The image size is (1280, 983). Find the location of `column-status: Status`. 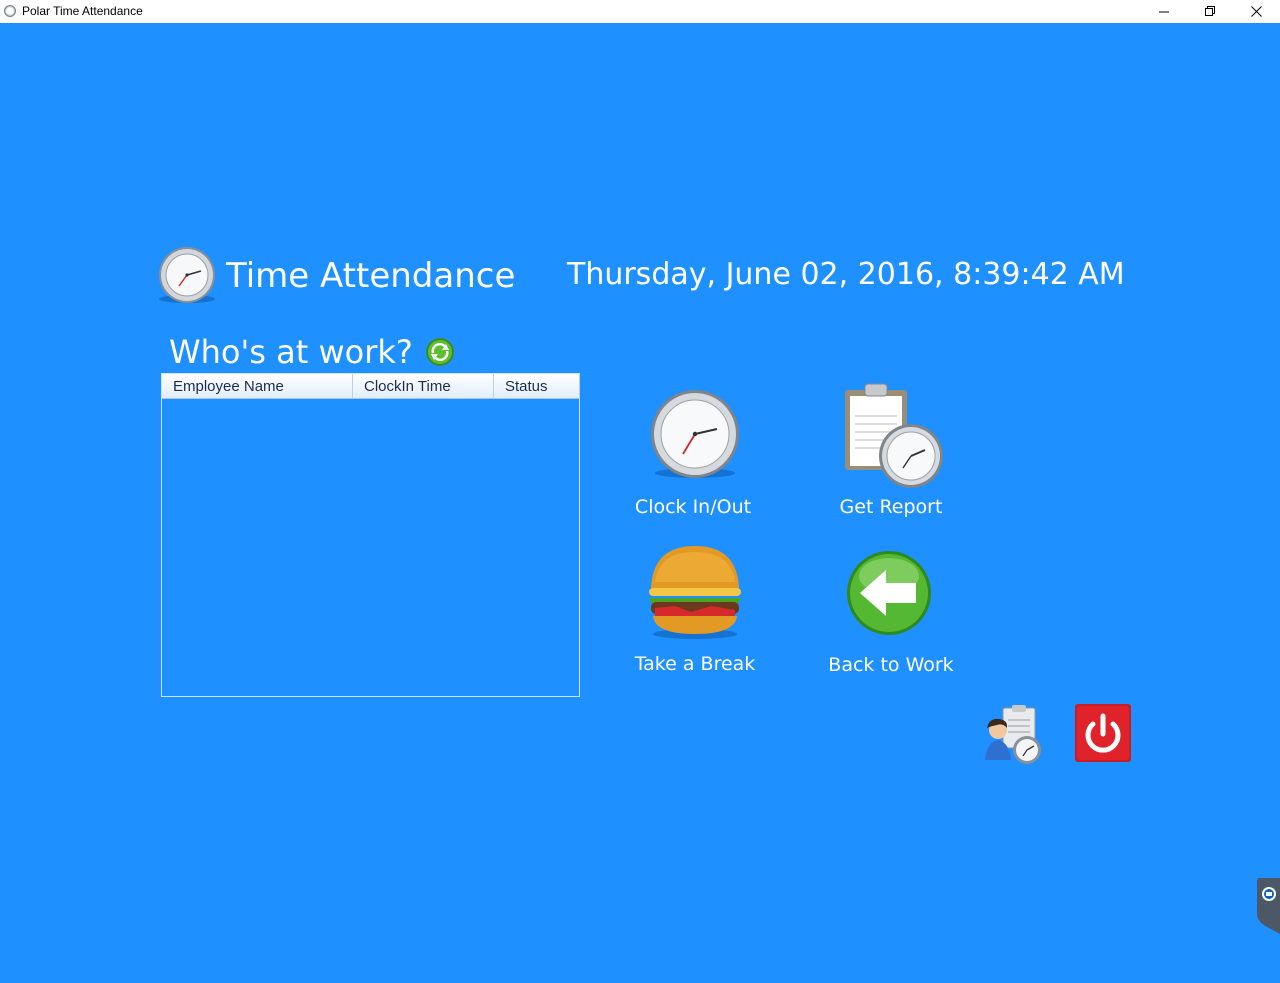

column-status: Status is located at coordinates (537, 386).